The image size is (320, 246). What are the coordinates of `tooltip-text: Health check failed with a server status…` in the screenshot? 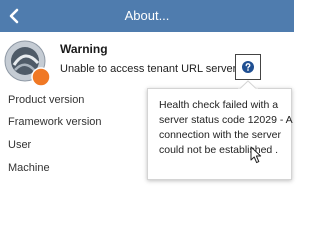 It's located at (226, 127).